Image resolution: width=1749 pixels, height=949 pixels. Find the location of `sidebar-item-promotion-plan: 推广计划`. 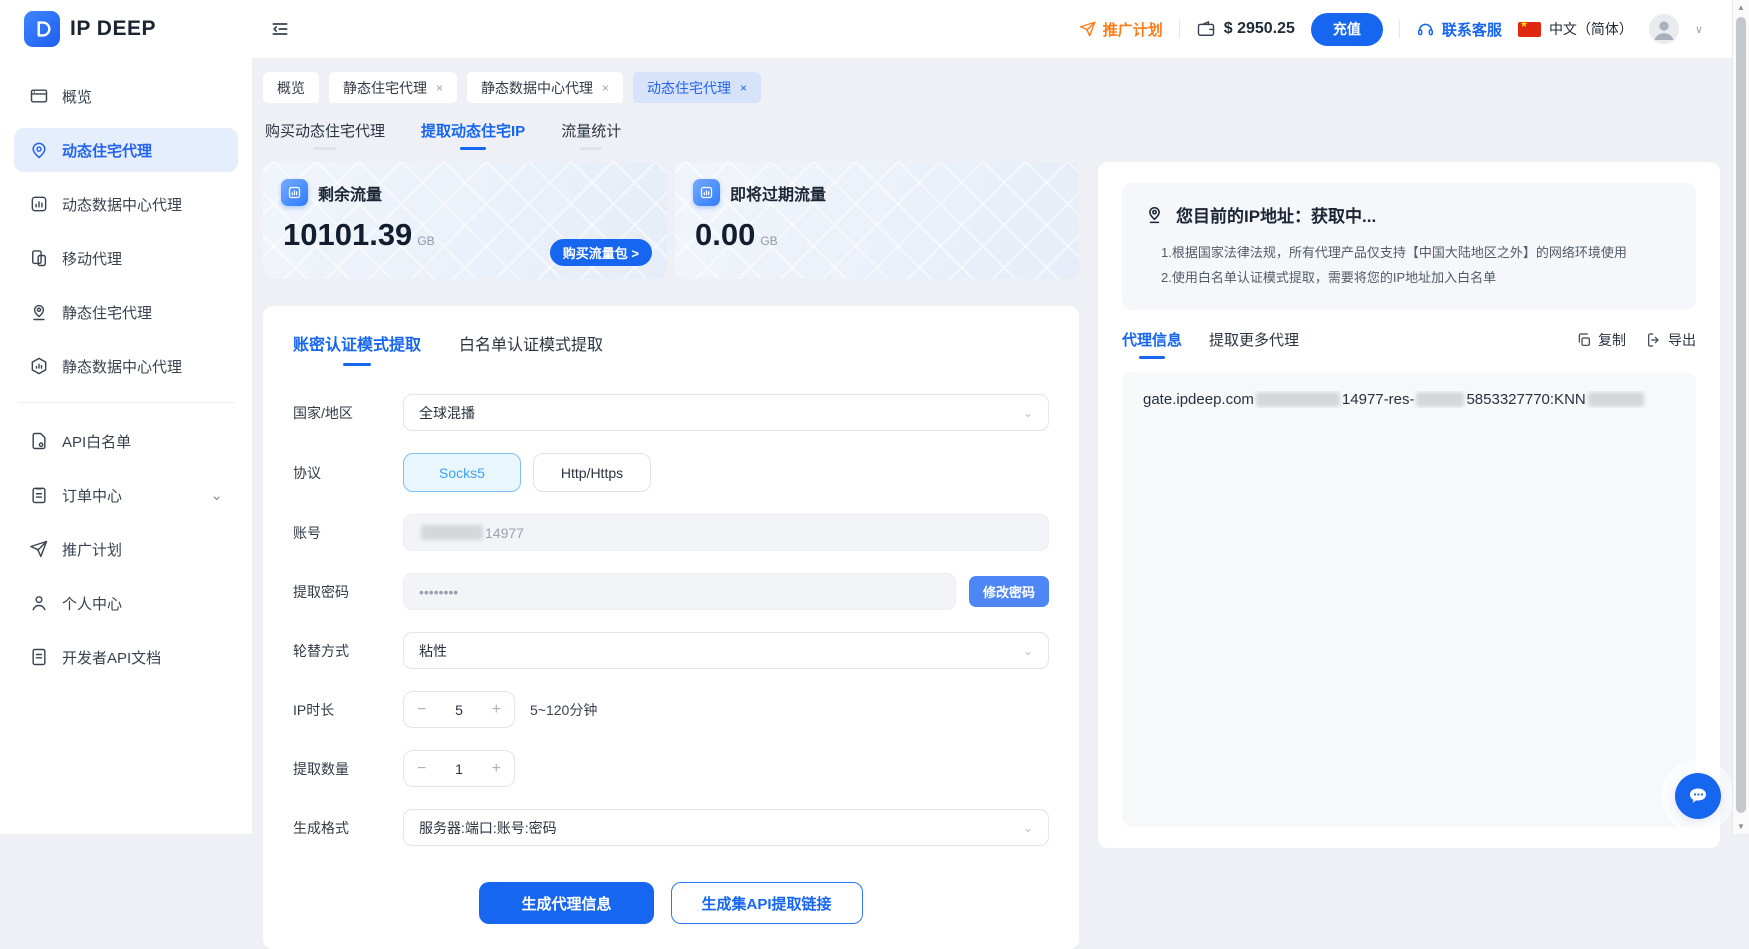

sidebar-item-promotion-plan: 推广计划 is located at coordinates (126, 549).